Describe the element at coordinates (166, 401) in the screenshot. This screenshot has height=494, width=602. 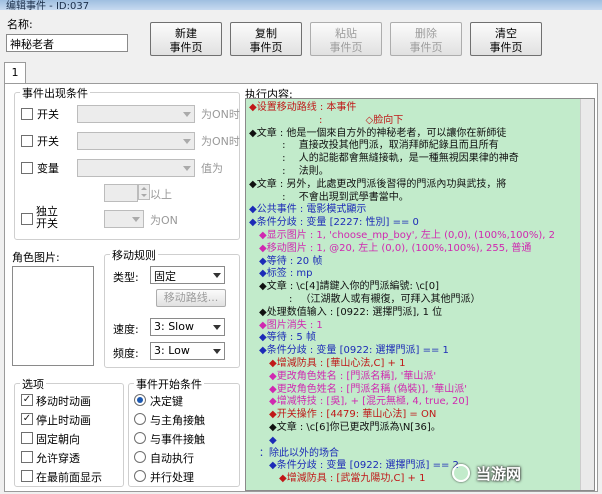
I see `trigger-label: 决定键` at that location.